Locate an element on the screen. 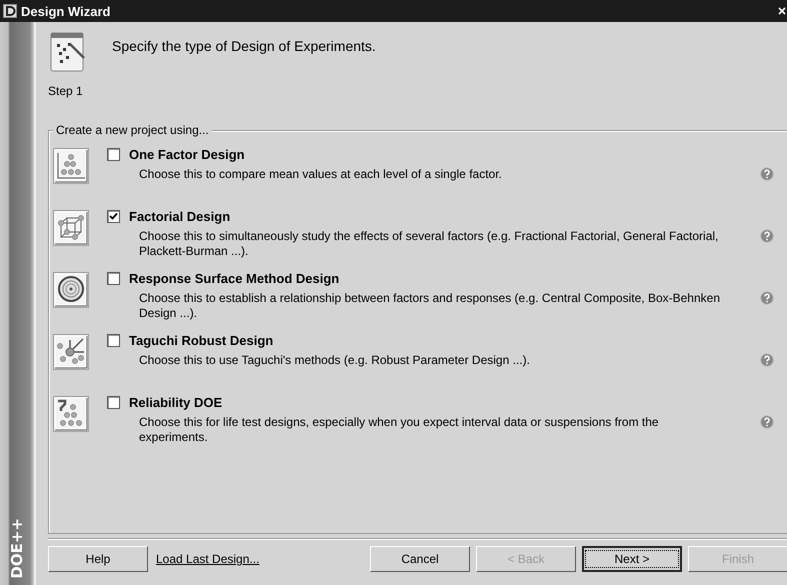 The width and height of the screenshot is (787, 585). scatter-icon is located at coordinates (71, 352).